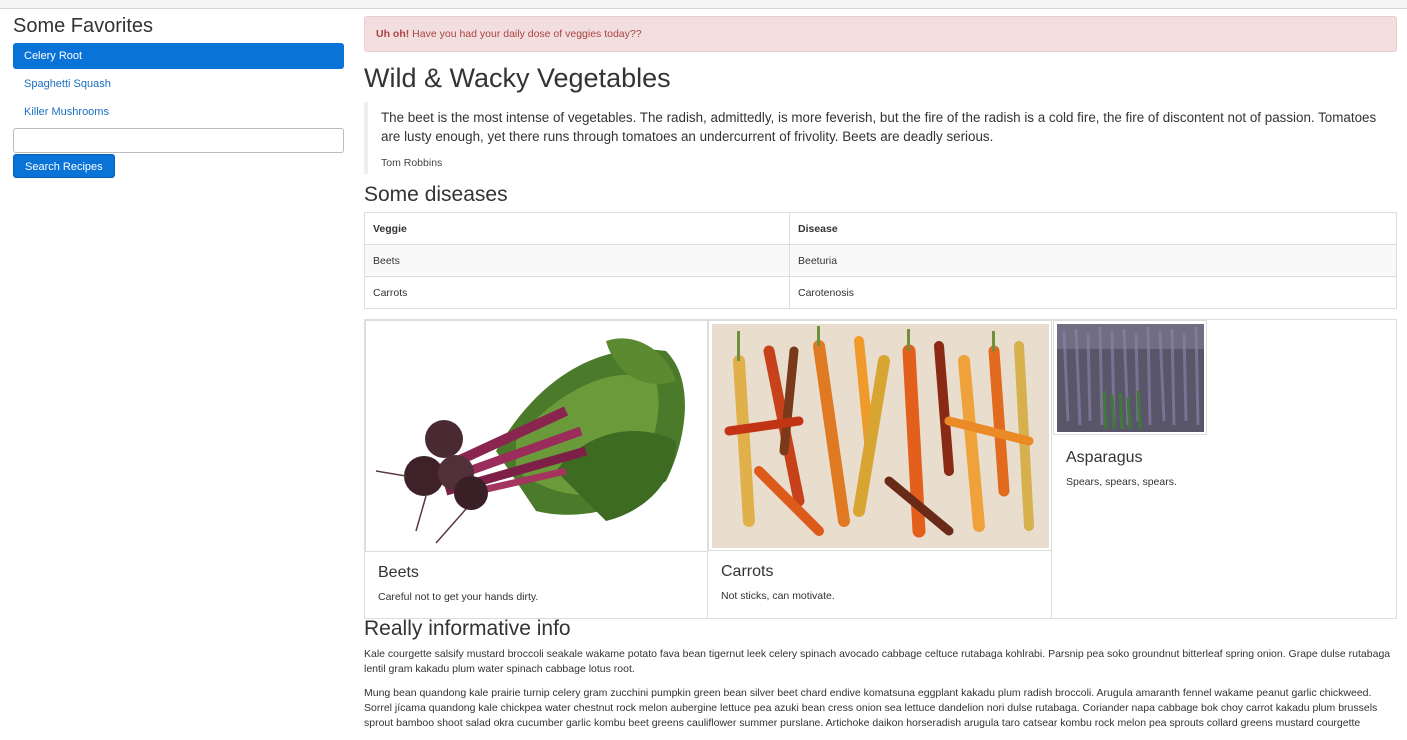  I want to click on table-row: Carrots Carotenosis, so click(880, 292).